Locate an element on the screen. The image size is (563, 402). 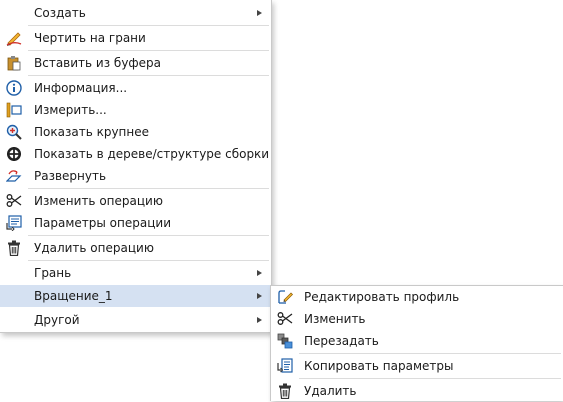
menu-item-label: Чертить на грани is located at coordinates (90, 38).